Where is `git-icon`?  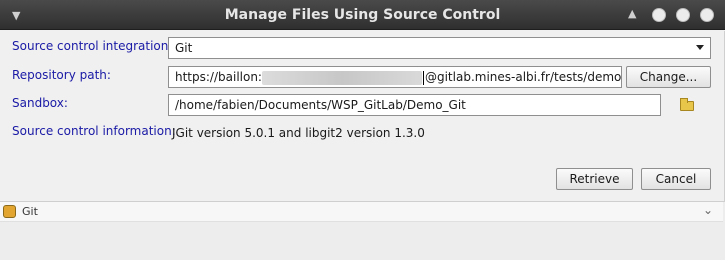 git-icon is located at coordinates (9, 211).